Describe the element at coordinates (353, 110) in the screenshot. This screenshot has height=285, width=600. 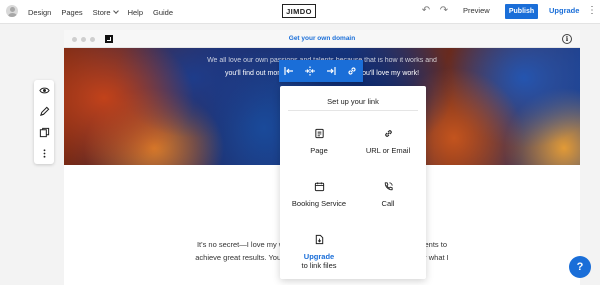
I see `divider` at that location.